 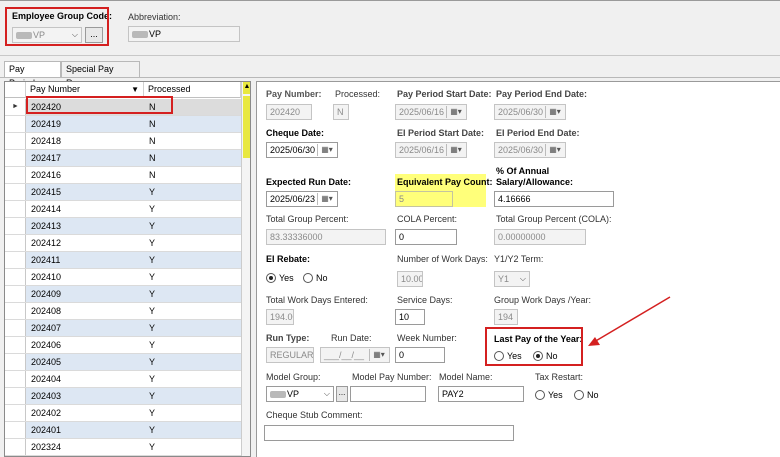 I want to click on pay-number-cell: 202419, so click(x=86, y=124).